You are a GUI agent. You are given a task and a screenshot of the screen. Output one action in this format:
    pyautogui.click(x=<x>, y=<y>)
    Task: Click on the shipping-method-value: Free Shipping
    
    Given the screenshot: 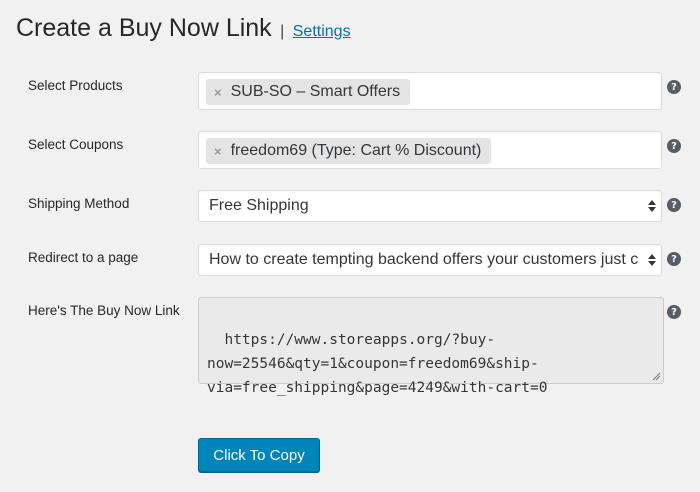 What is the action you would take?
    pyautogui.click(x=259, y=205)
    